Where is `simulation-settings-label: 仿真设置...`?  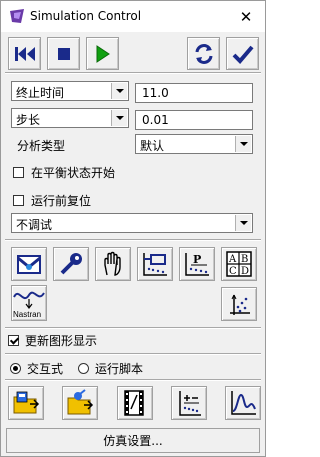
simulation-settings-label: 仿真设置... is located at coordinates (133, 441).